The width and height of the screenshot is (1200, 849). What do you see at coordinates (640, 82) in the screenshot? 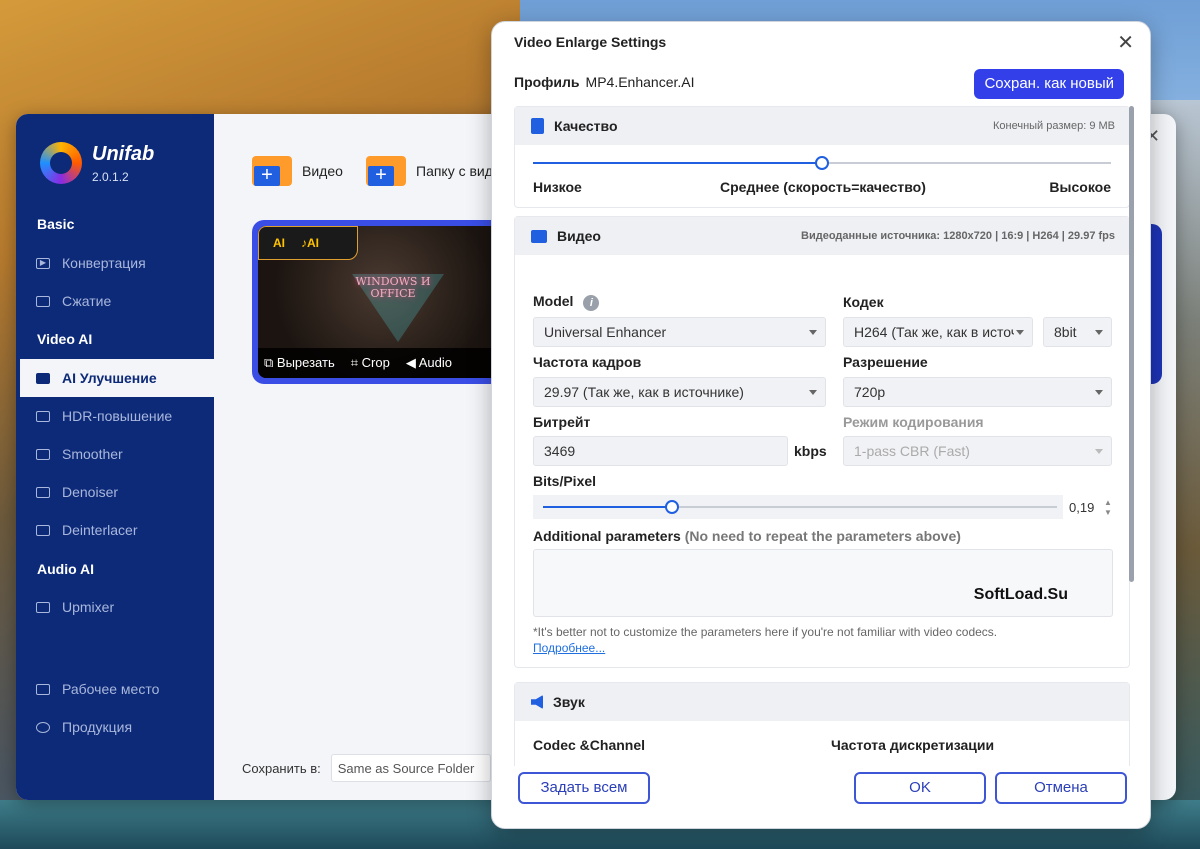
I see `profile-value: MP4.Enhancer.AI` at bounding box center [640, 82].